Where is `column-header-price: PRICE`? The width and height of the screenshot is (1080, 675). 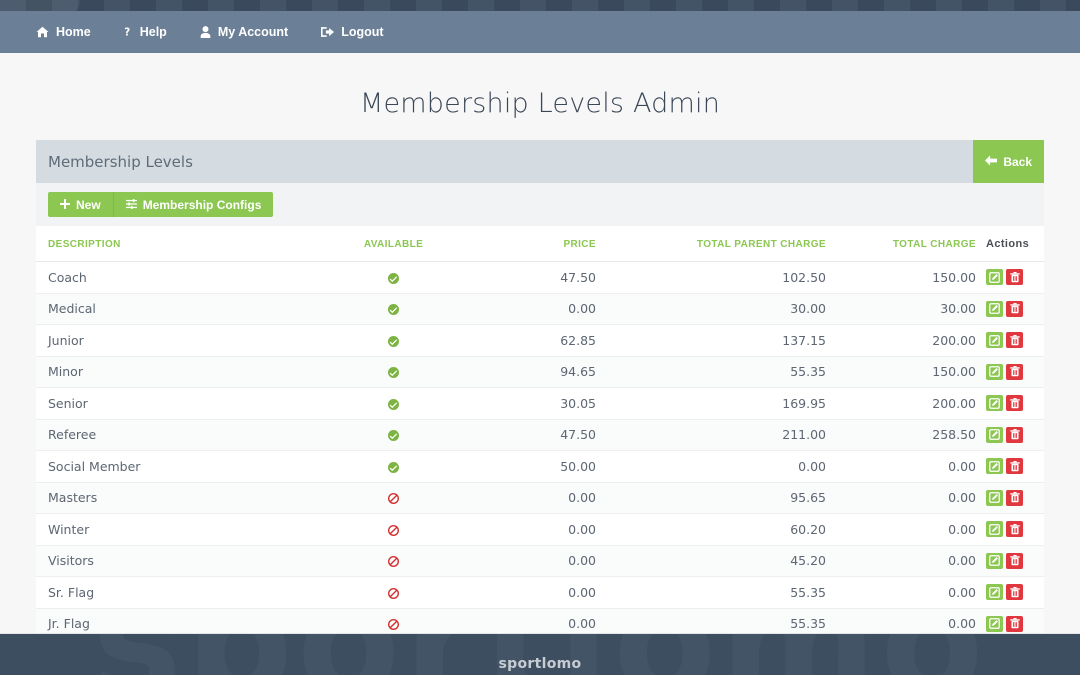
column-header-price: PRICE is located at coordinates (523, 244).